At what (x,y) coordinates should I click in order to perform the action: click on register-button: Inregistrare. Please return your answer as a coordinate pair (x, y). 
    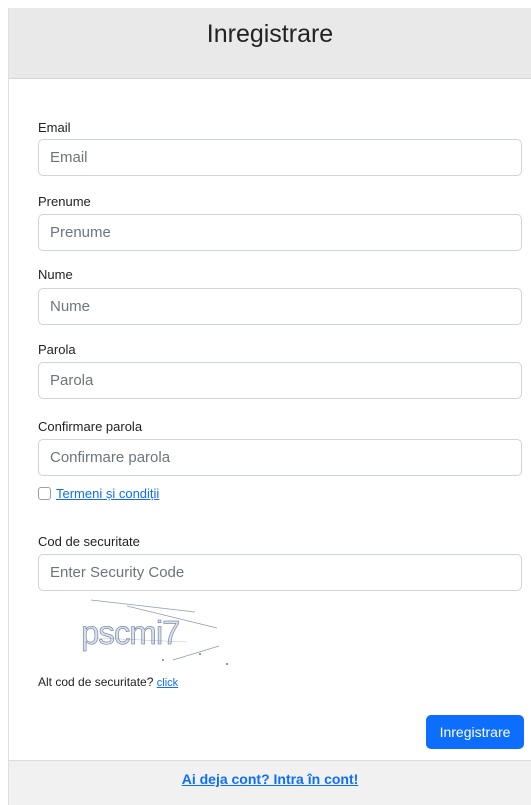
    Looking at the image, I should click on (475, 732).